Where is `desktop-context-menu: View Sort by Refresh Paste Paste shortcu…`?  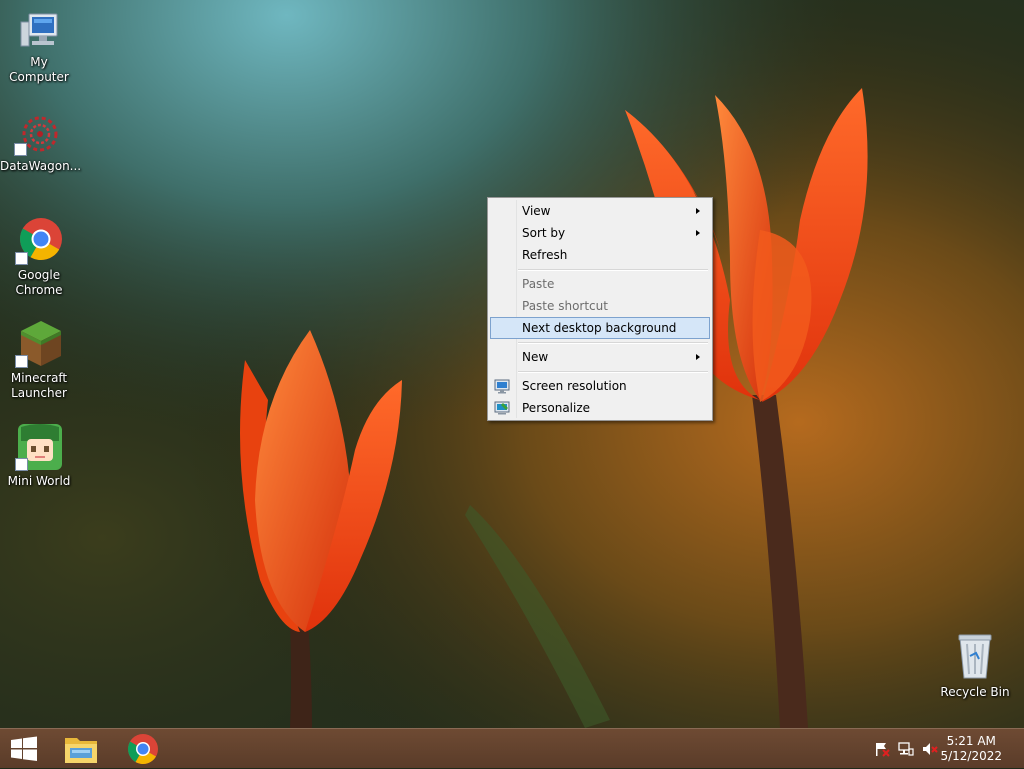
desktop-context-menu: View Sort by Refresh Paste Paste shortcu… is located at coordinates (600, 309).